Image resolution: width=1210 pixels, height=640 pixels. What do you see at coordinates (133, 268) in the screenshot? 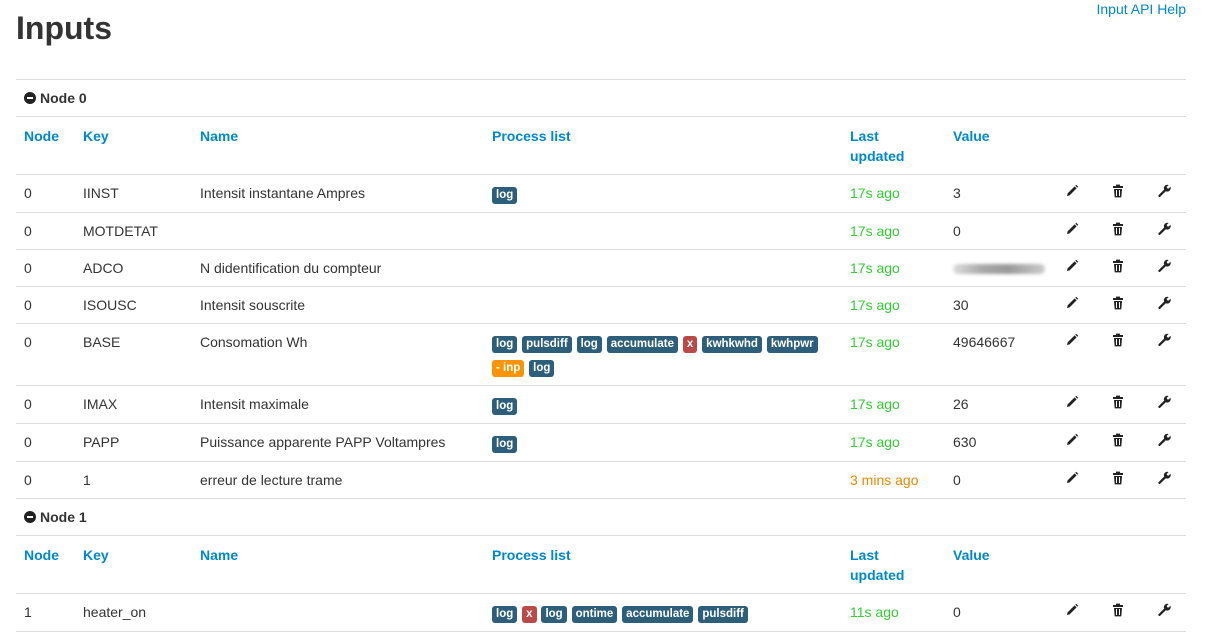
I see `row-key: ADCO` at bounding box center [133, 268].